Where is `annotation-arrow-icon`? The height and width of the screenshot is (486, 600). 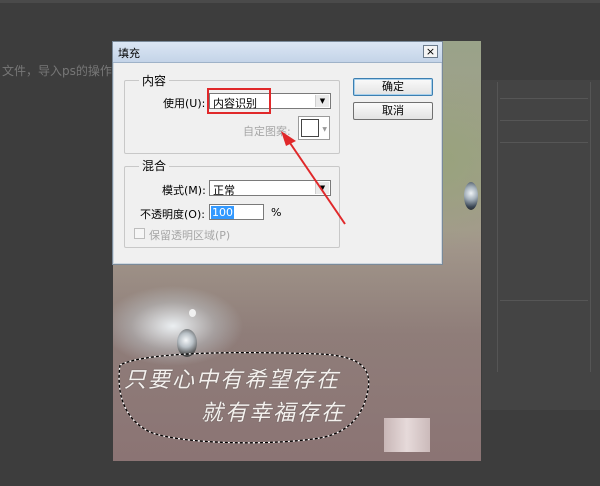 annotation-arrow-icon is located at coordinates (313, 178).